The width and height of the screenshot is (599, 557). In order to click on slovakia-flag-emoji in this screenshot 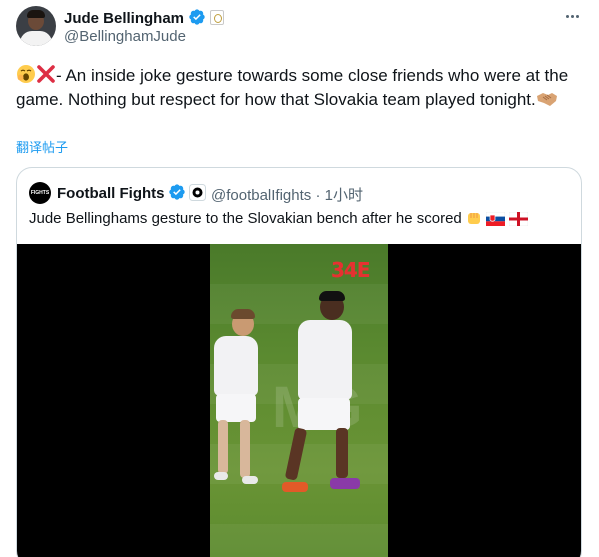, I will do `click(496, 219)`.